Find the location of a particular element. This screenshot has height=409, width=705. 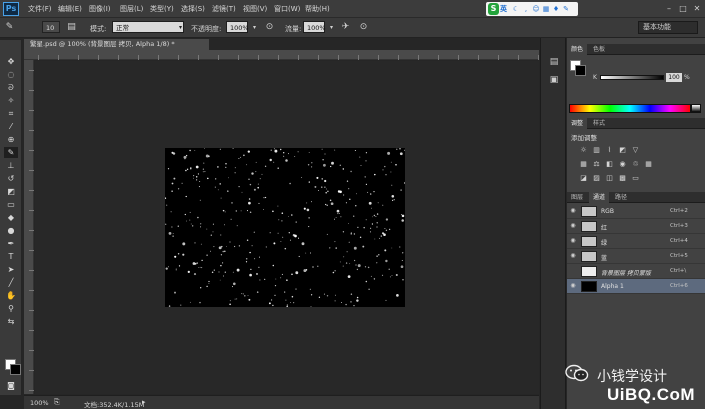

punctuation-icon: , is located at coordinates (526, 9).